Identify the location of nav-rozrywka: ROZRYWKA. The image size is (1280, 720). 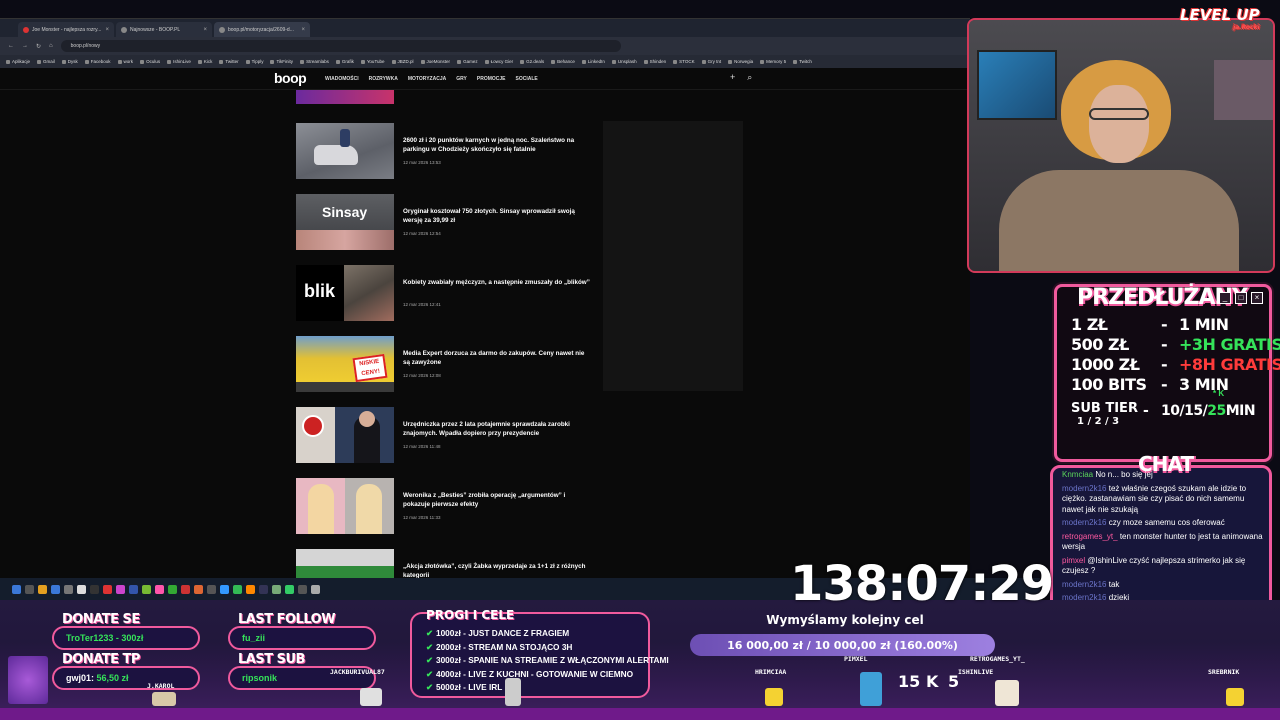
(383, 79).